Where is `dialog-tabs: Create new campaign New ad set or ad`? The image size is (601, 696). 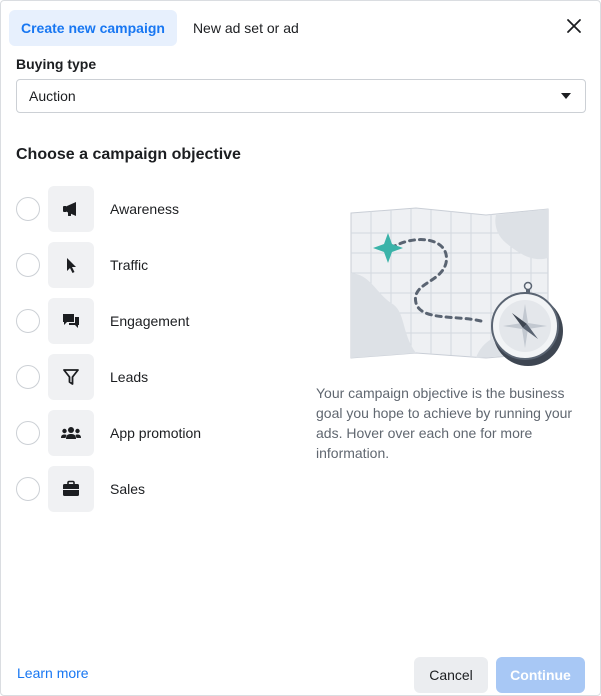
dialog-tabs: Create new campaign New ad set or ad is located at coordinates (160, 28).